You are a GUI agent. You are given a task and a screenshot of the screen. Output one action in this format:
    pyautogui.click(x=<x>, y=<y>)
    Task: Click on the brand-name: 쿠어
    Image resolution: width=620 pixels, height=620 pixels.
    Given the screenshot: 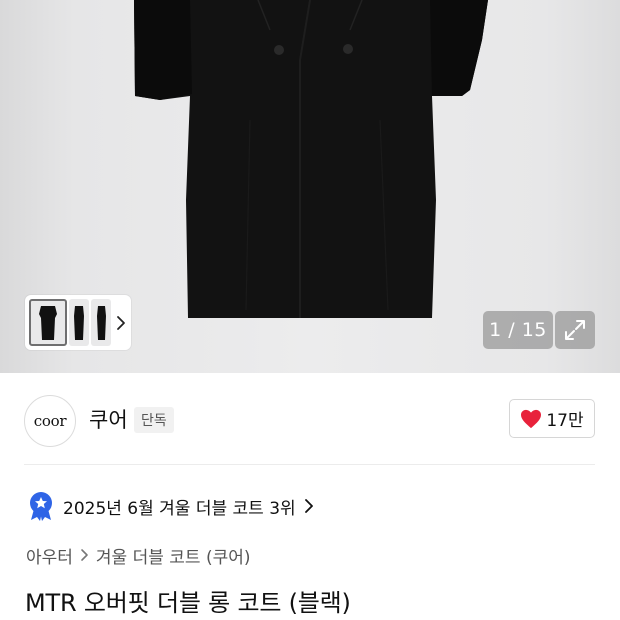 What is the action you would take?
    pyautogui.click(x=108, y=419)
    